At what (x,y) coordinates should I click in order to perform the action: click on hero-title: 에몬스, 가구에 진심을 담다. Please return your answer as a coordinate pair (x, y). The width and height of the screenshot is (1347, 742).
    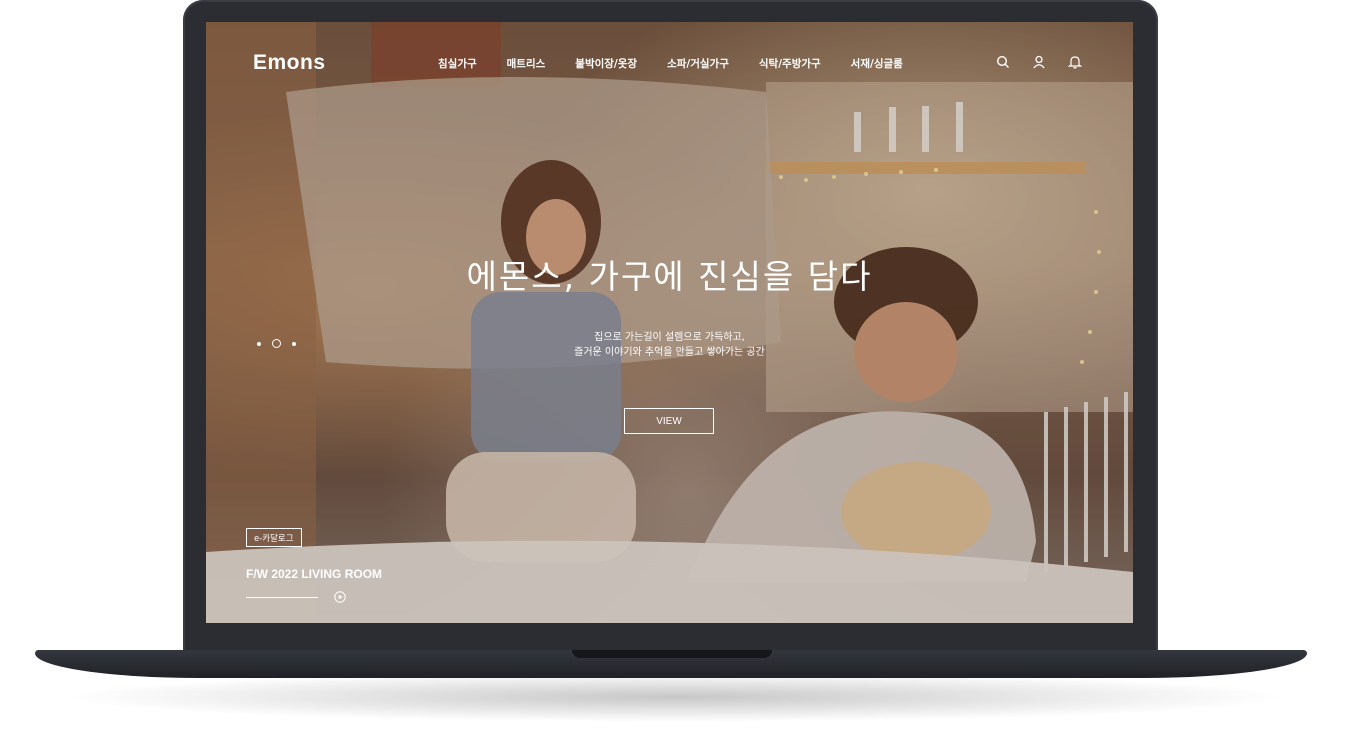
    Looking at the image, I should click on (669, 276).